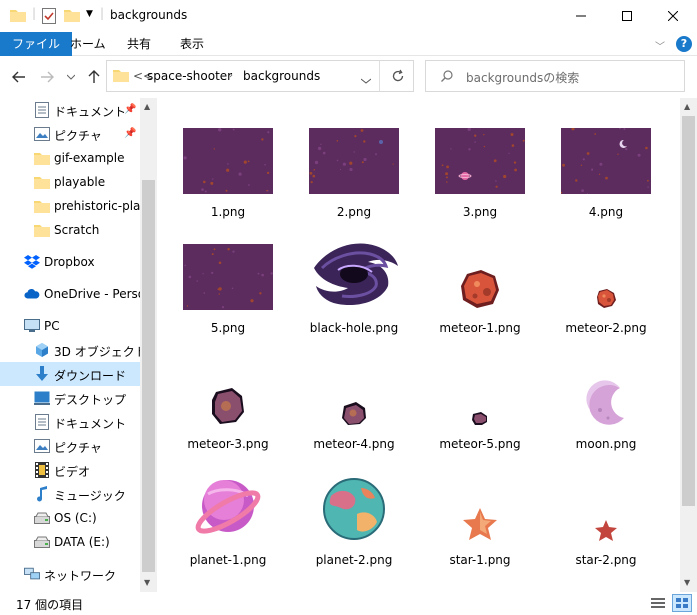 The image size is (697, 615). What do you see at coordinates (684, 44) in the screenshot?
I see `help-icon: ?` at bounding box center [684, 44].